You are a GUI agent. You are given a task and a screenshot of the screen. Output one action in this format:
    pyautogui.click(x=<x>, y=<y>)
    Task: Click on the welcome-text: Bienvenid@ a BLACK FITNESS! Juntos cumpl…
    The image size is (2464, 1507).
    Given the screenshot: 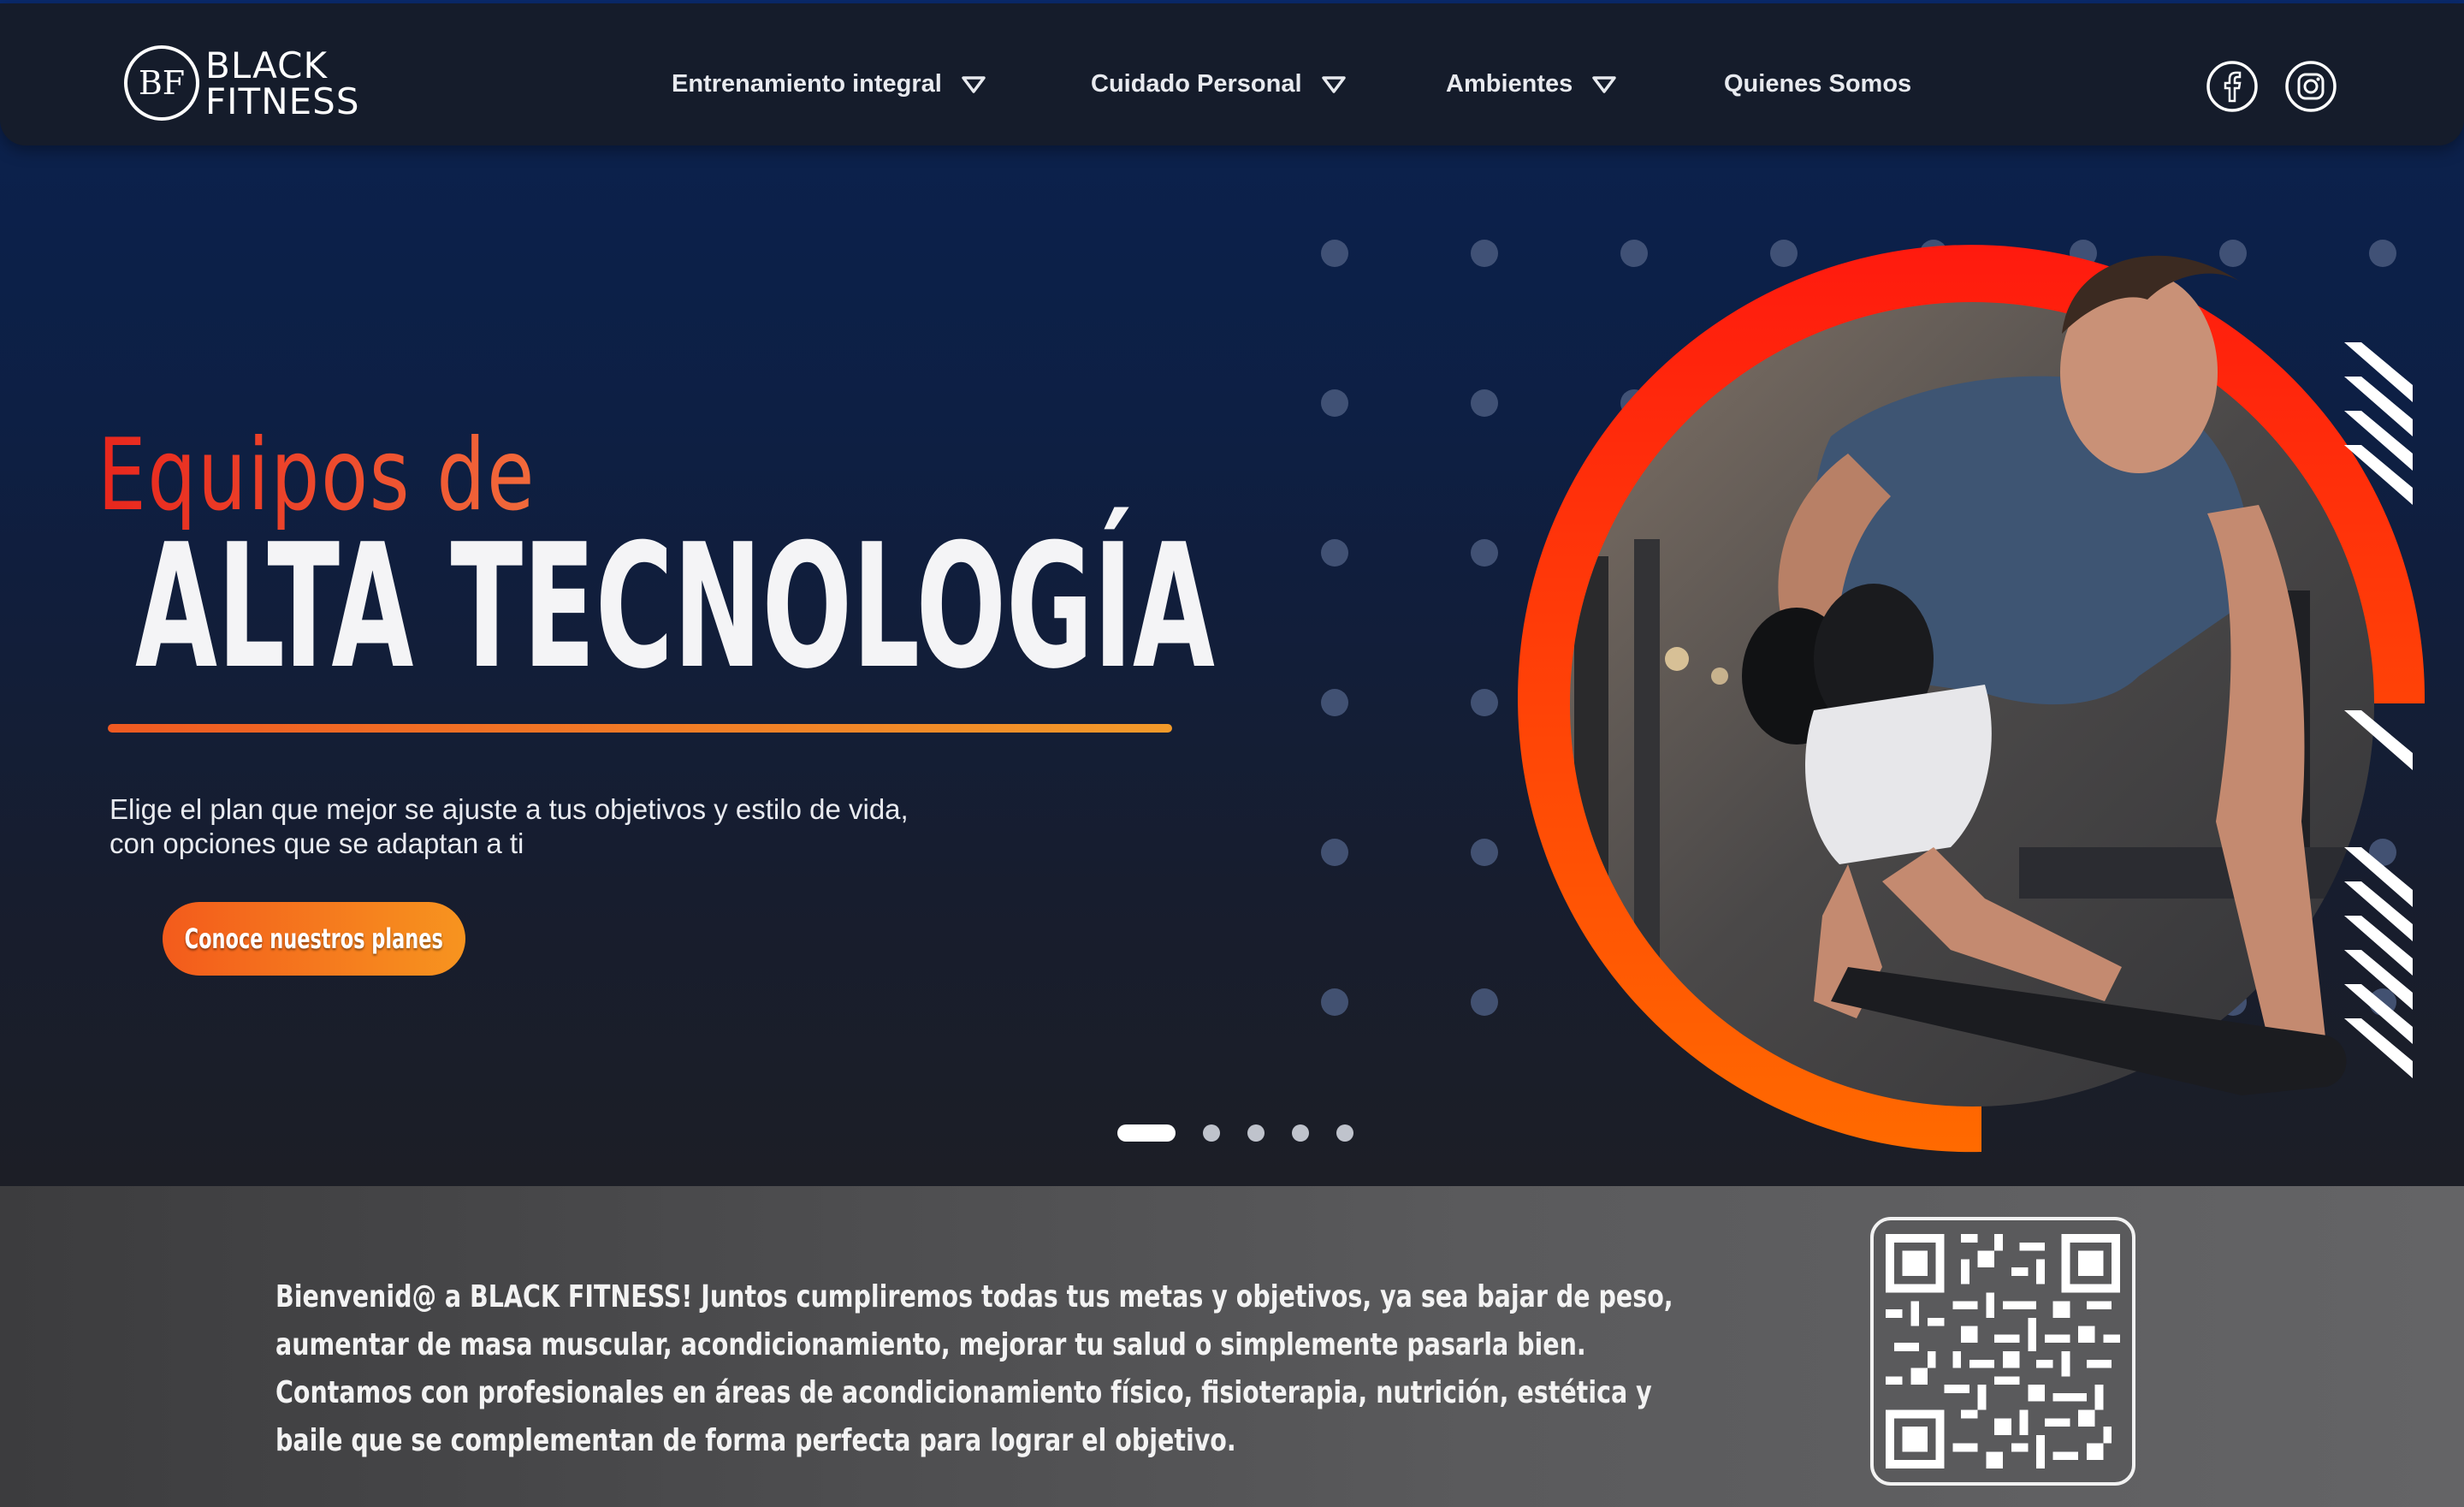 What is the action you would take?
    pyautogui.click(x=974, y=1368)
    